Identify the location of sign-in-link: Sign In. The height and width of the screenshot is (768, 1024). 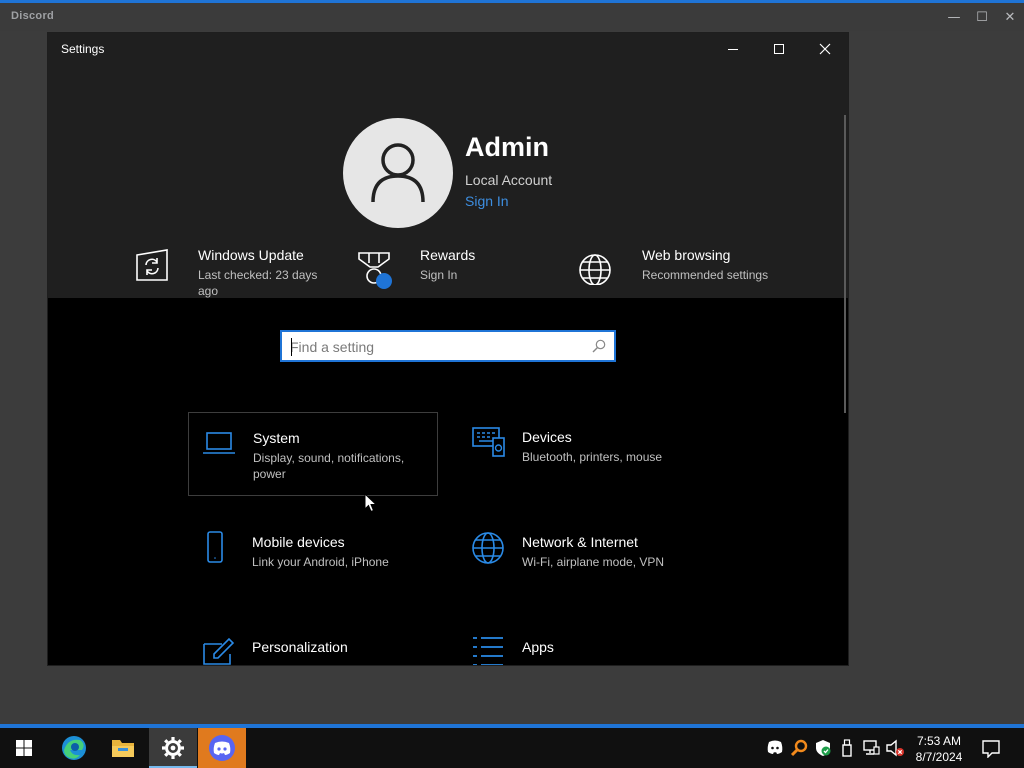
(487, 201).